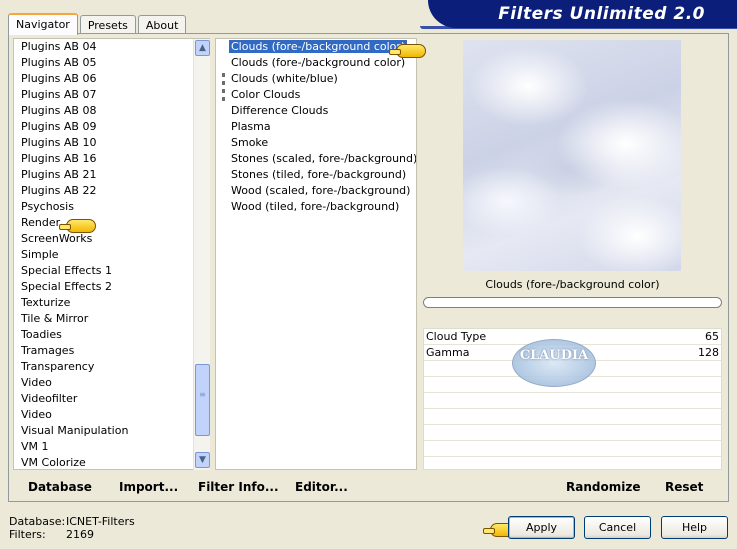  What do you see at coordinates (107, 24) in the screenshot?
I see `tab-presets: Presets` at bounding box center [107, 24].